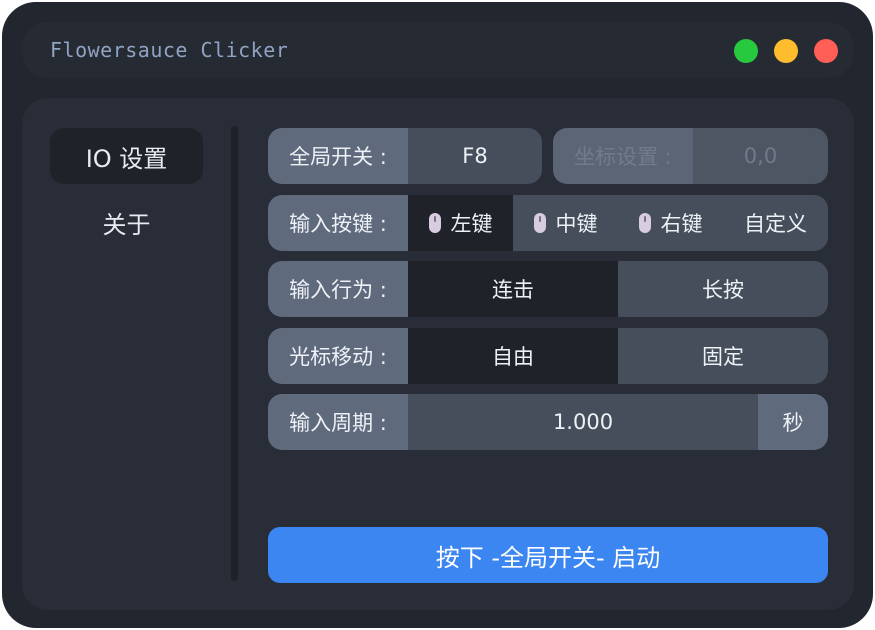  I want to click on period-unit: 秒, so click(793, 422).